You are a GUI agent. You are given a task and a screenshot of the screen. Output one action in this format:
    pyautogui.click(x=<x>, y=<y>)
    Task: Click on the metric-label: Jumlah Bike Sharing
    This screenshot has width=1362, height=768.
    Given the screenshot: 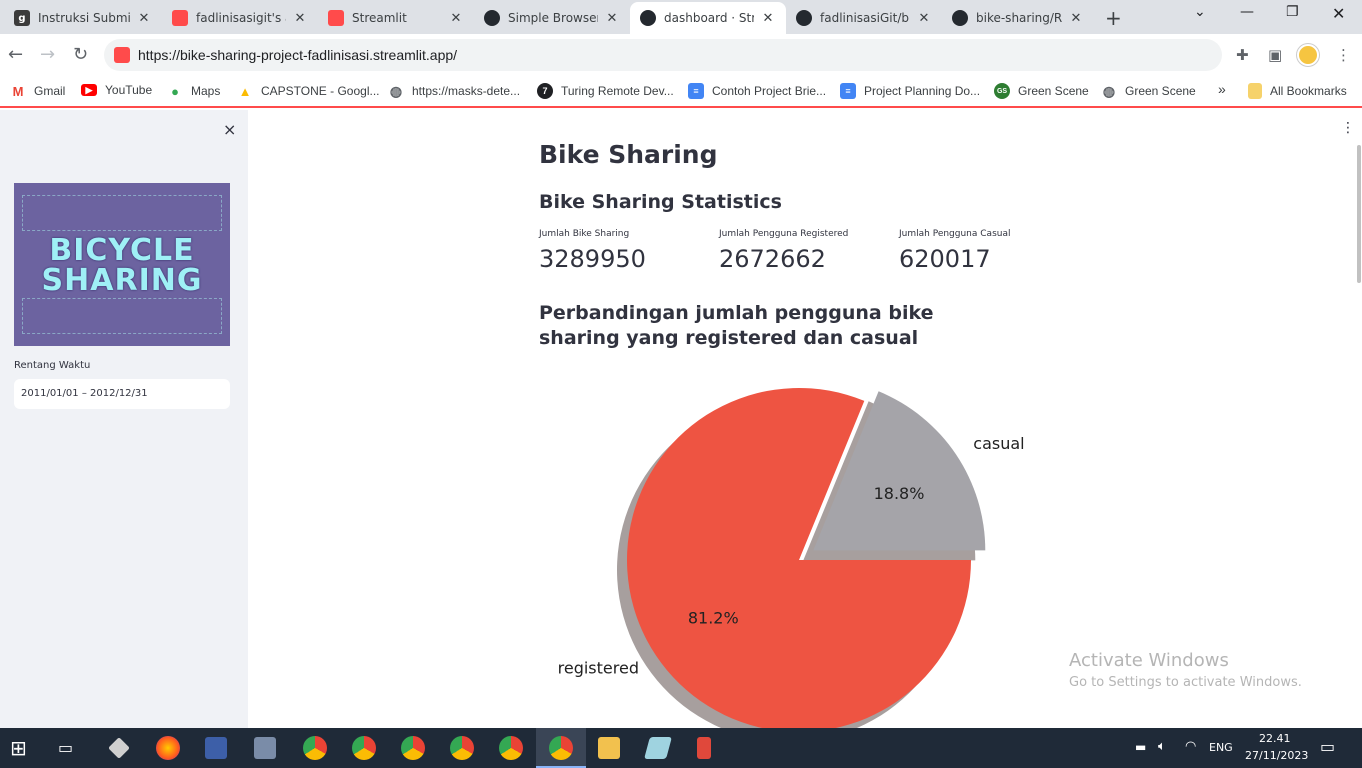 What is the action you would take?
    pyautogui.click(x=584, y=234)
    